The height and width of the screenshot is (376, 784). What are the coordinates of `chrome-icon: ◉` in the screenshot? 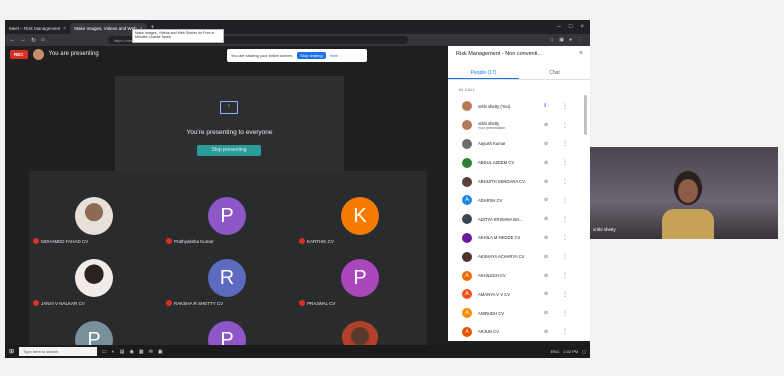 It's located at (132, 352).